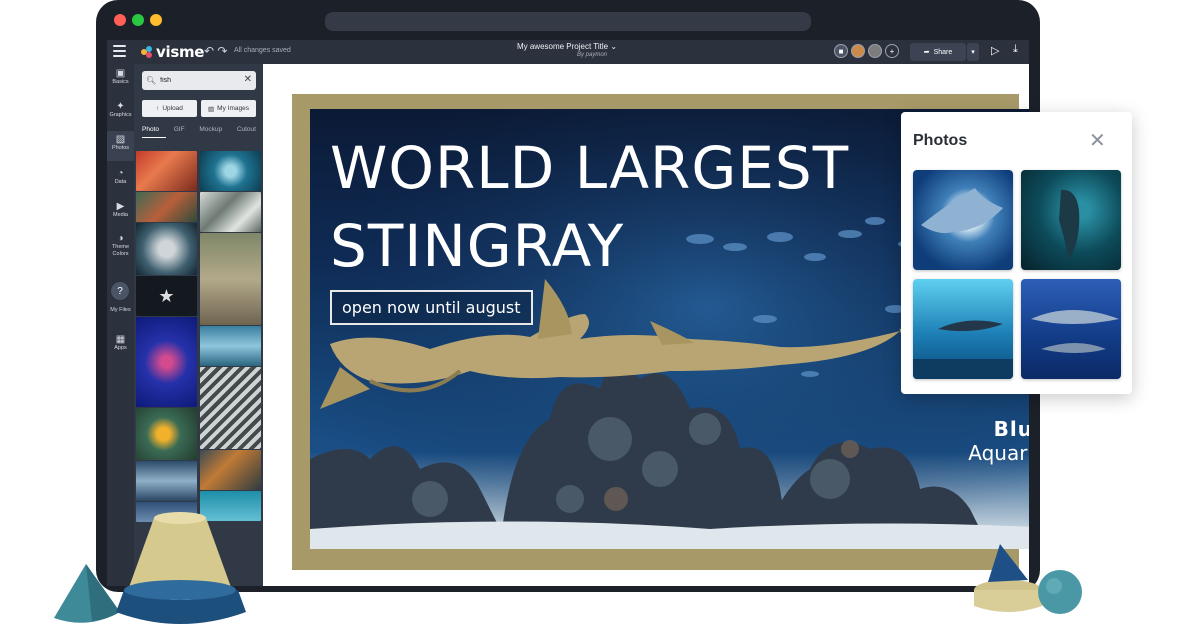  What do you see at coordinates (120, 206) in the screenshot?
I see `media-icon: ▶` at bounding box center [120, 206].